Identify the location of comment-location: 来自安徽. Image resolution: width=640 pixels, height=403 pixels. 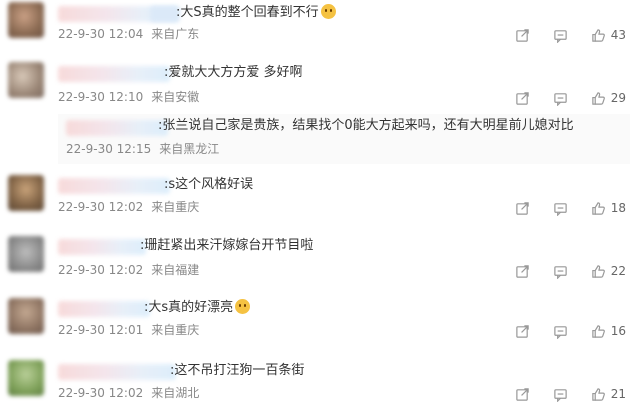
(175, 97).